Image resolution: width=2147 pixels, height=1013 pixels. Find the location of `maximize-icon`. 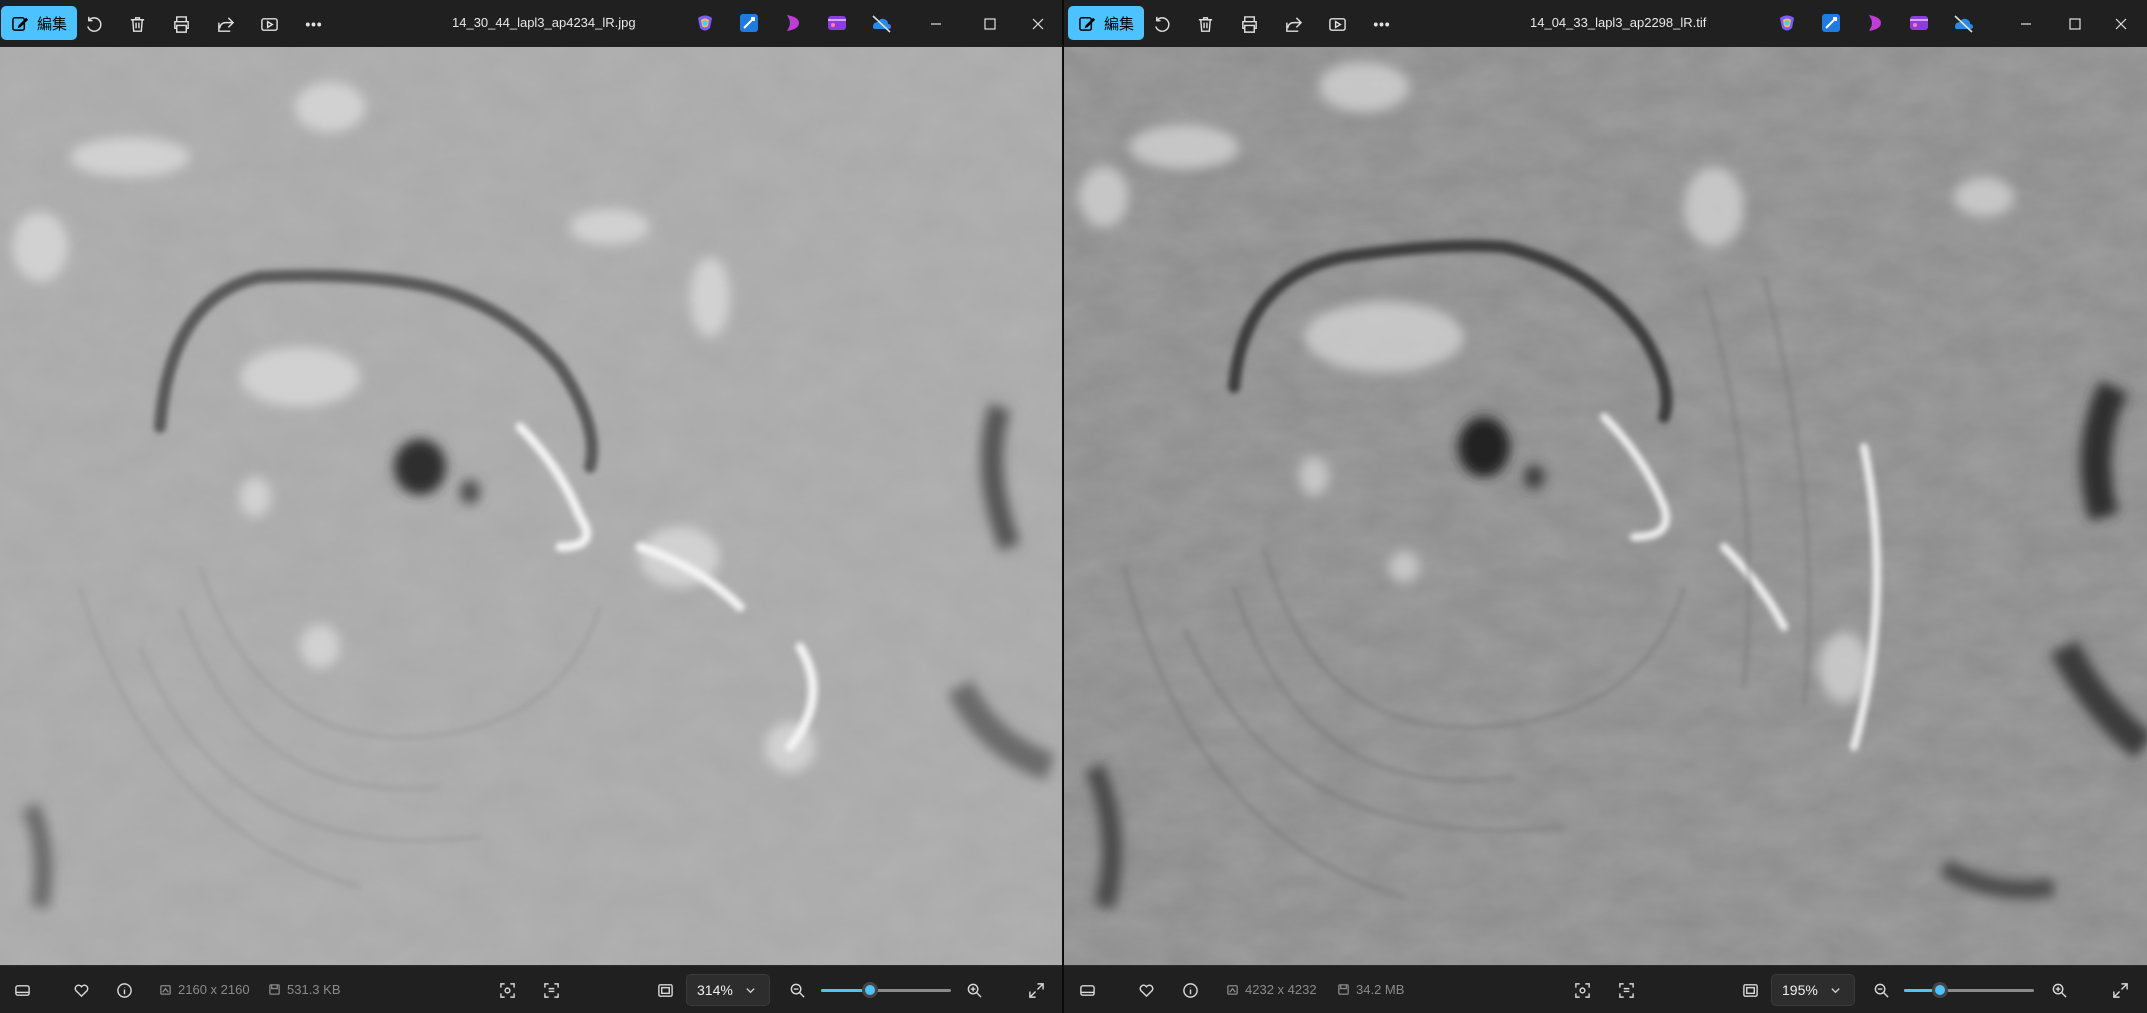

maximize-icon is located at coordinates (2075, 24).